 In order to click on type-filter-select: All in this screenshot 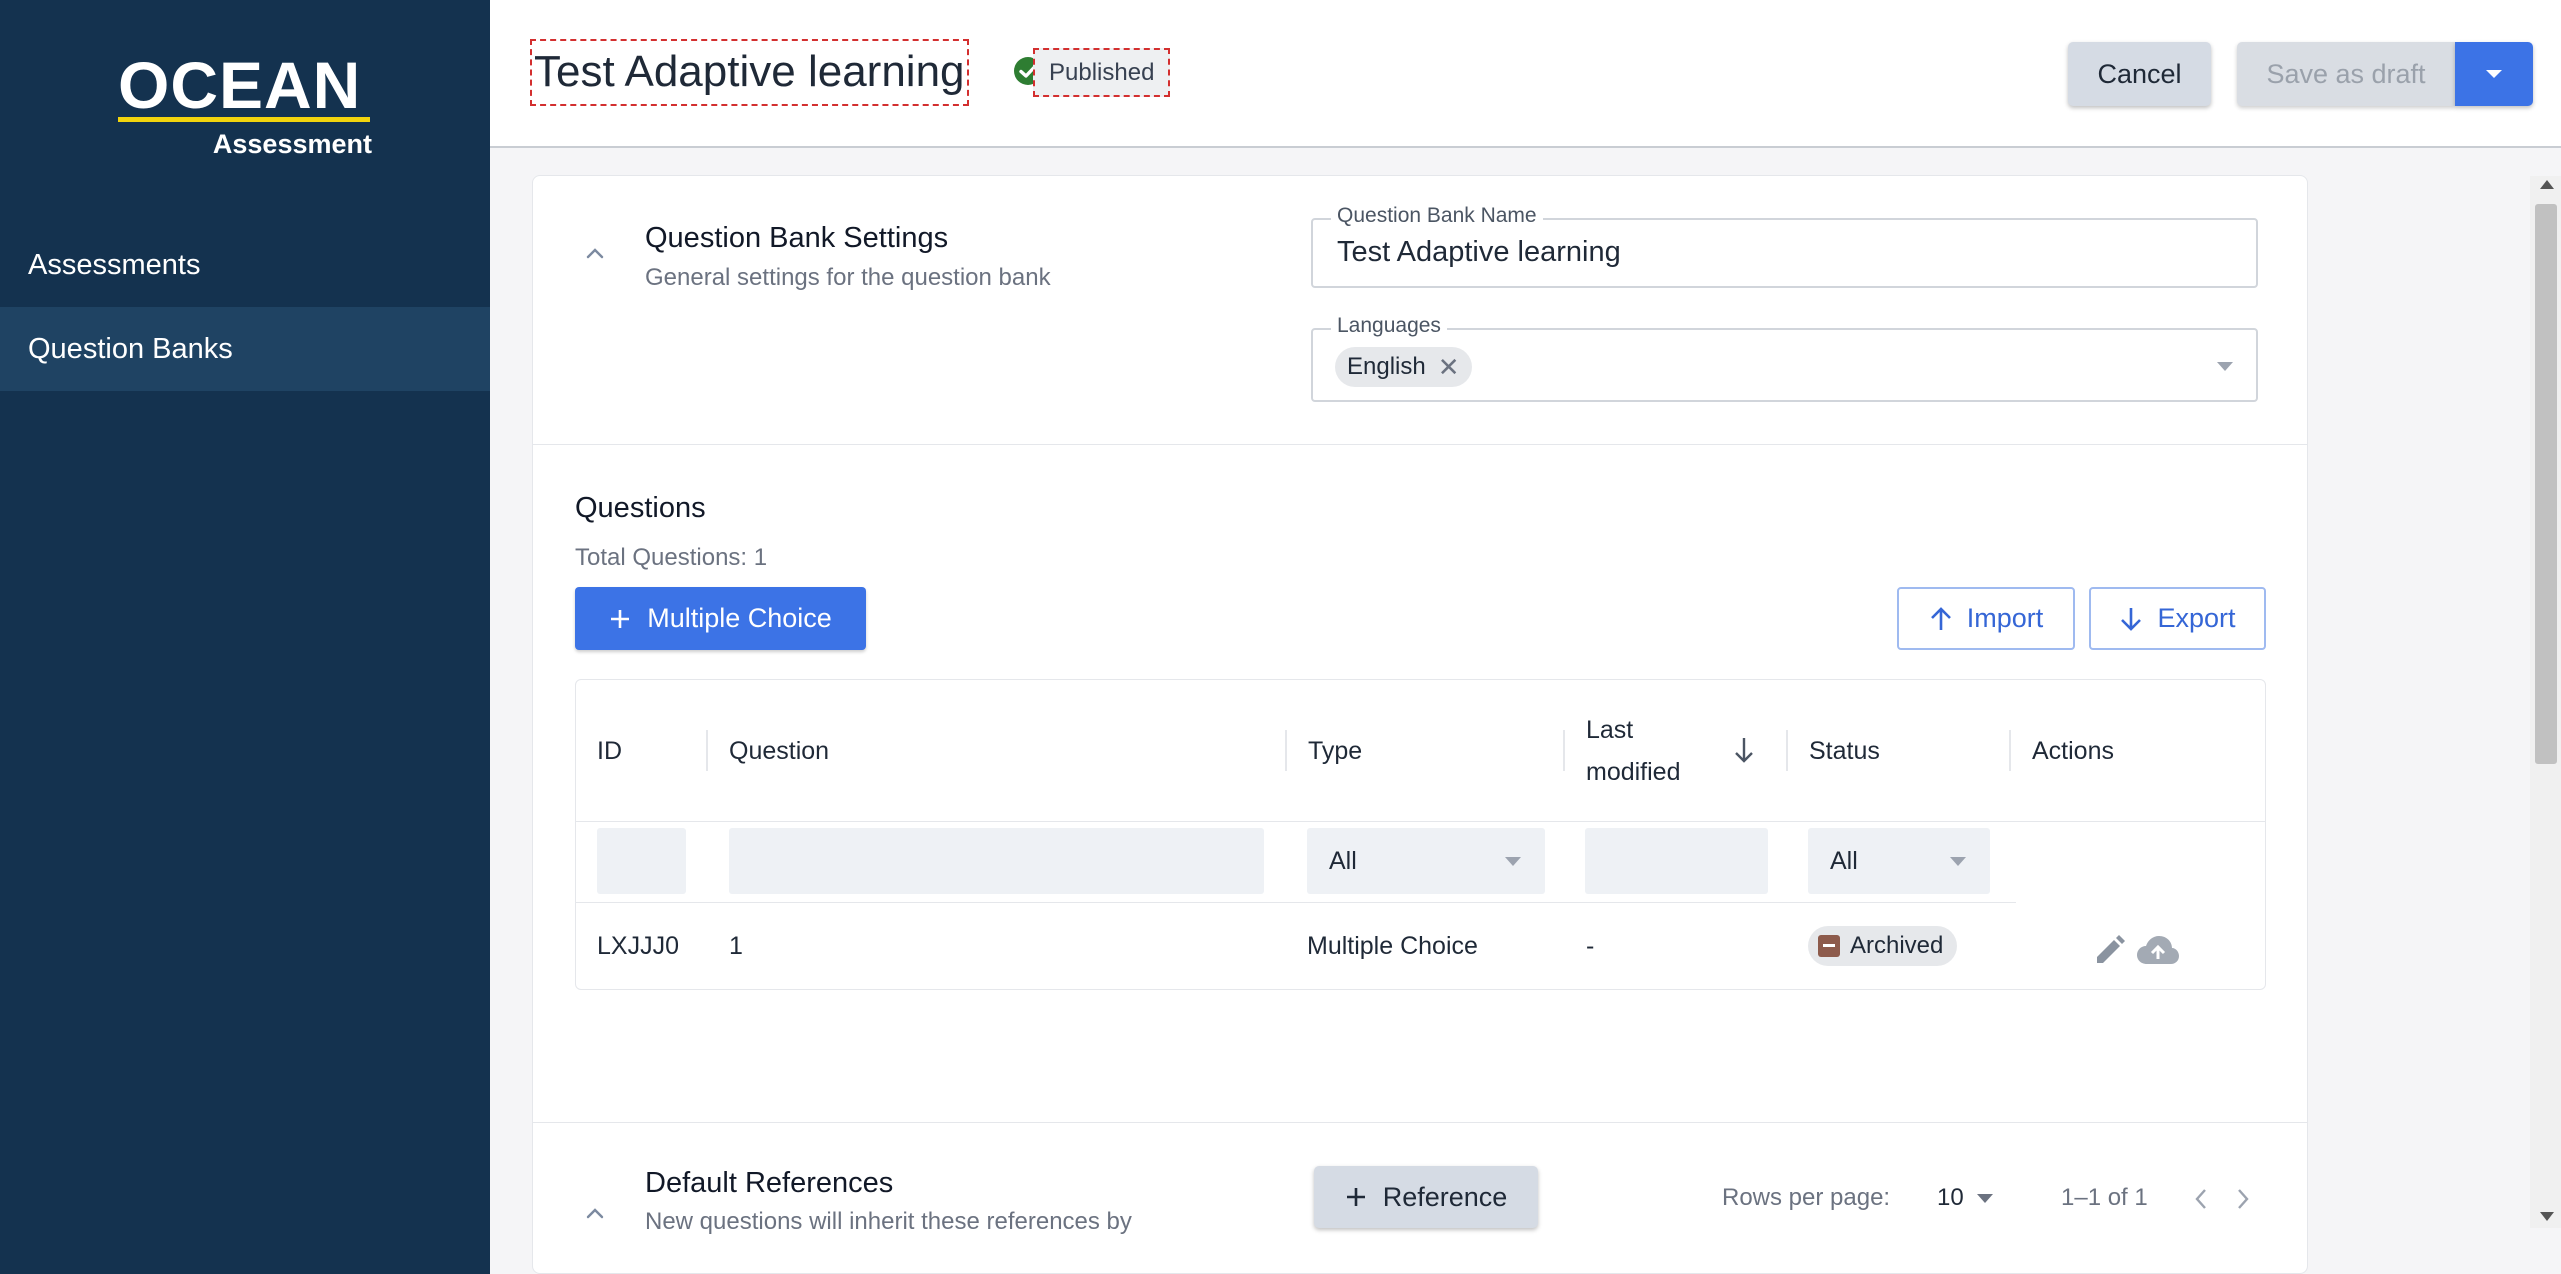, I will do `click(1426, 861)`.